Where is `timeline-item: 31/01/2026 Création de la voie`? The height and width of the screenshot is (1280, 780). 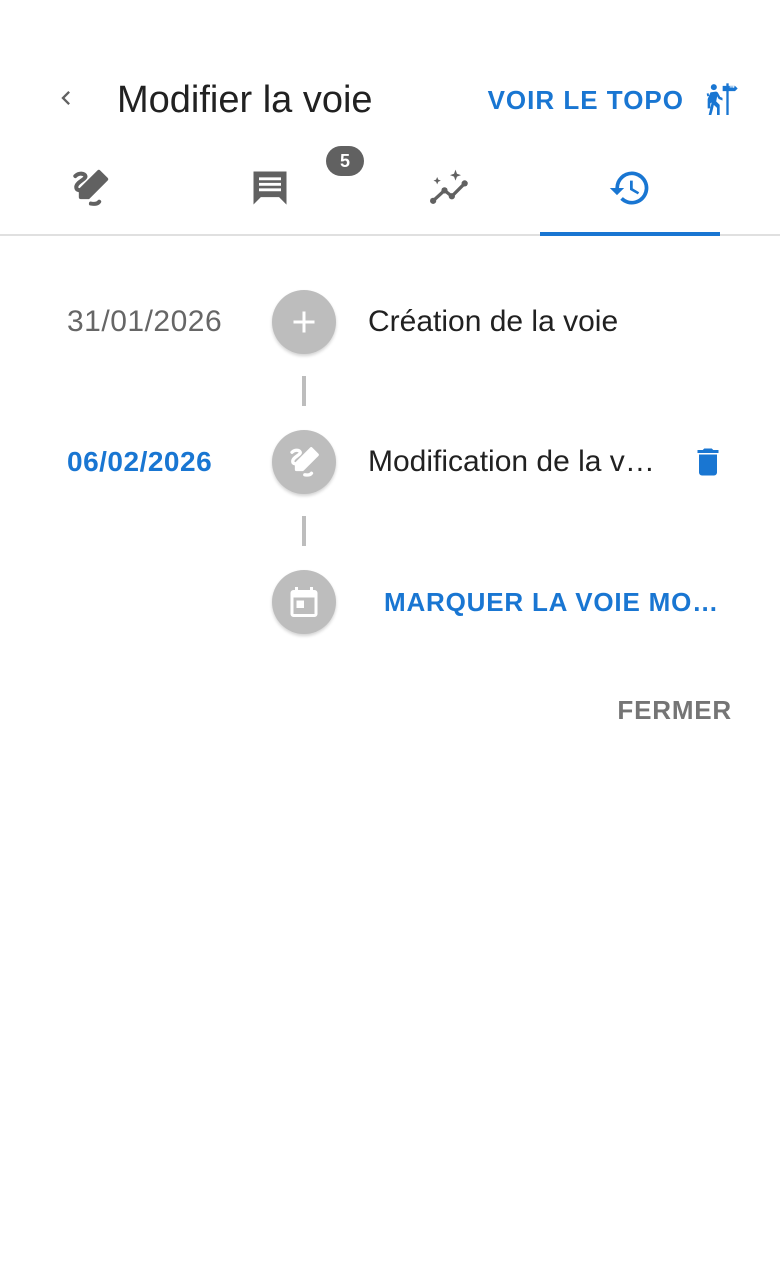
timeline-item: 31/01/2026 Création de la voie is located at coordinates (390, 322).